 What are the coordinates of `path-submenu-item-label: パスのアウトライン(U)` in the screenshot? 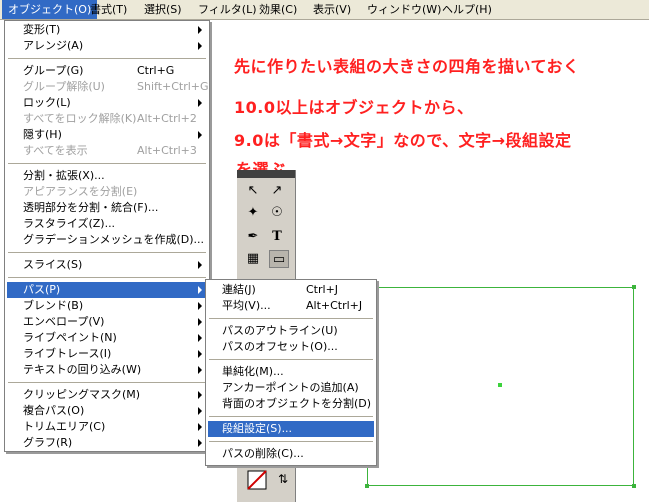 It's located at (280, 330).